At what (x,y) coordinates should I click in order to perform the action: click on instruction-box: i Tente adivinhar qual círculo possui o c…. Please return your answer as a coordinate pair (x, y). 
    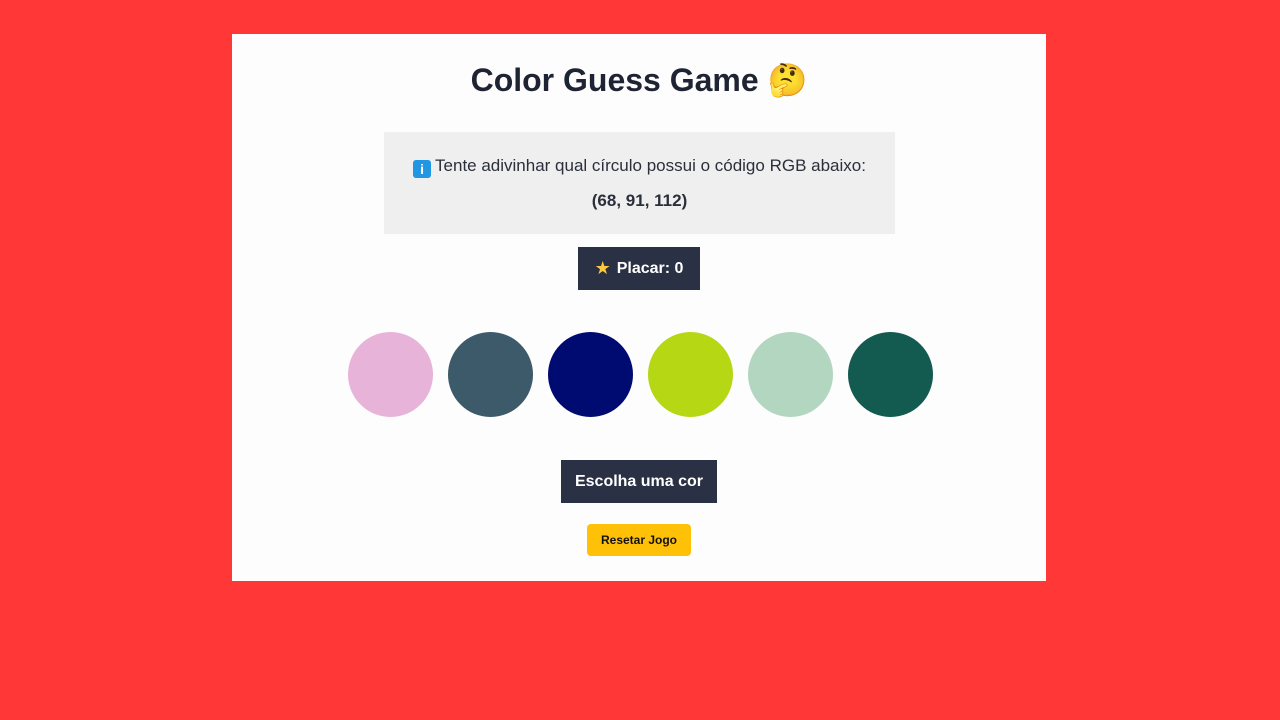
    Looking at the image, I should click on (639, 183).